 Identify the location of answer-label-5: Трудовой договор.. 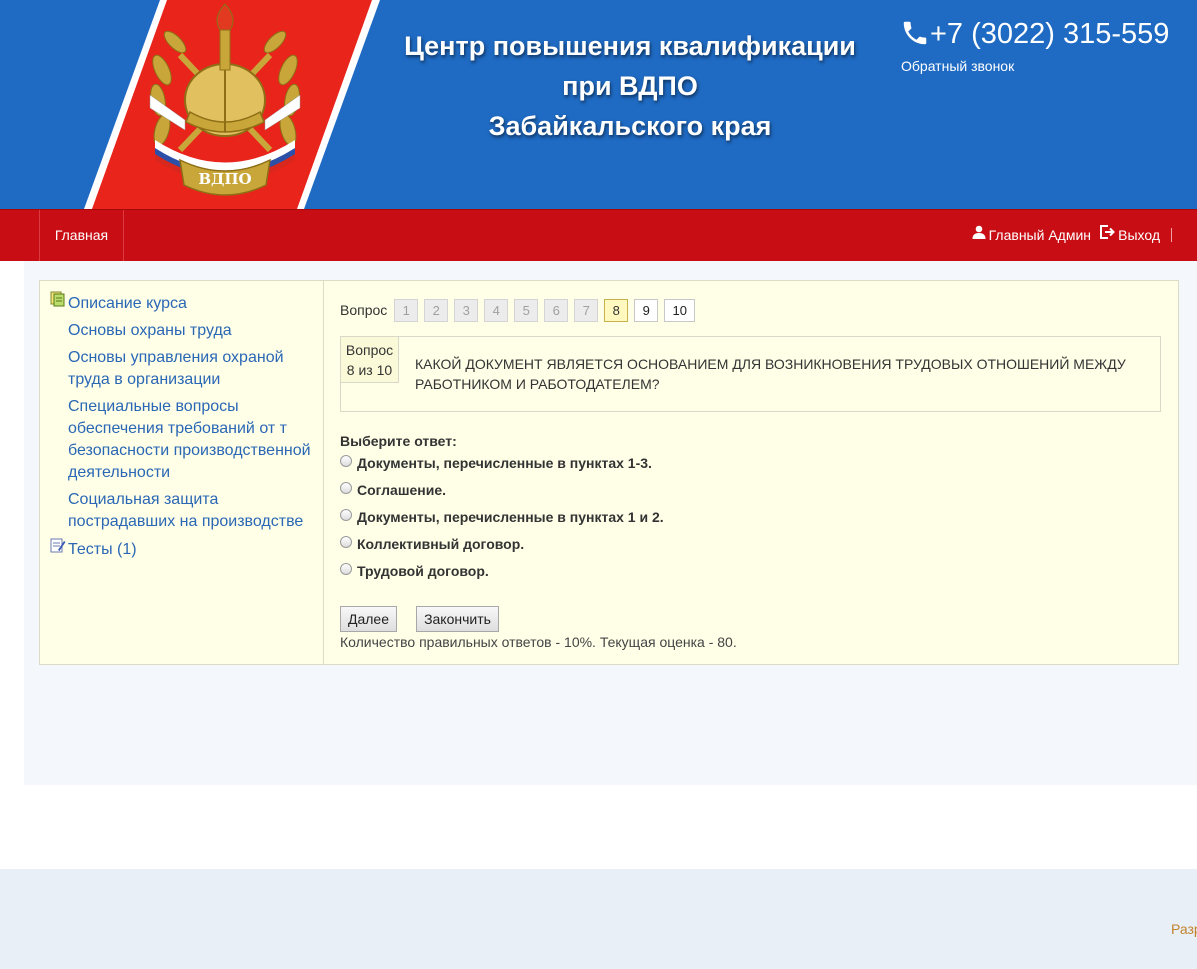
(423, 571).